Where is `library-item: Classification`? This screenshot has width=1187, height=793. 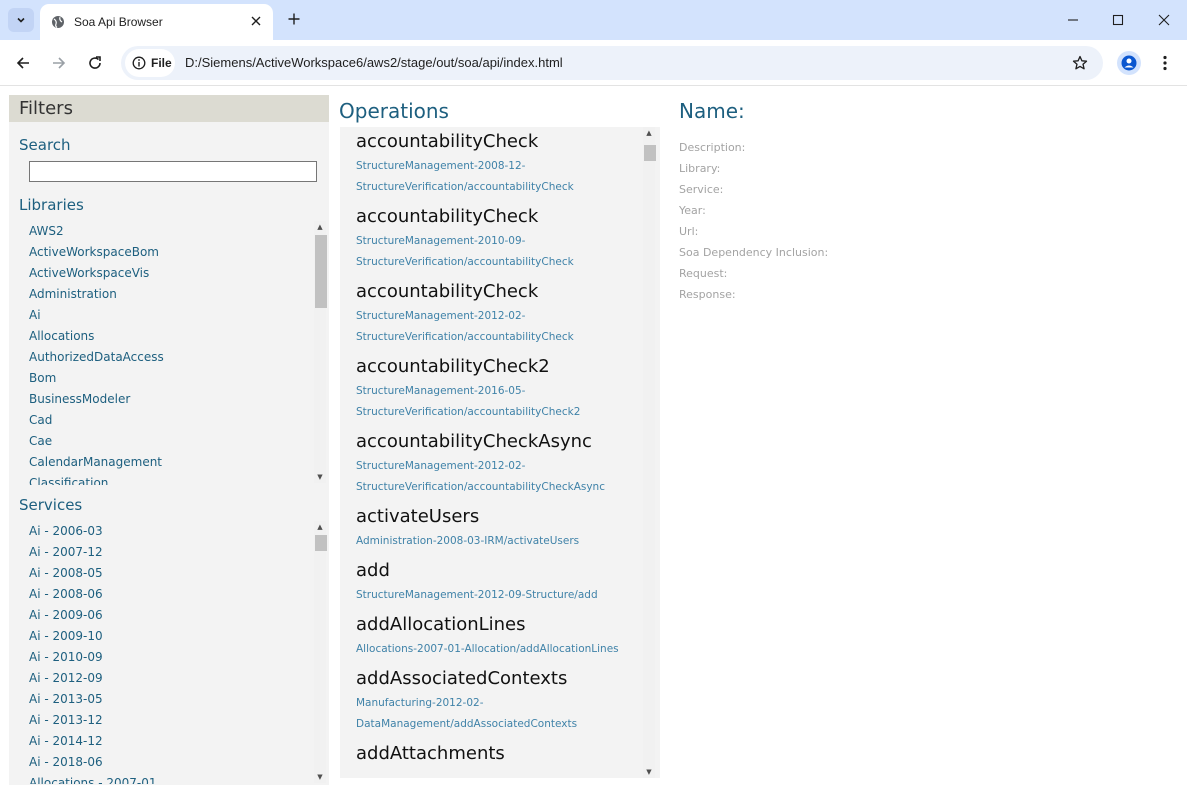 library-item: Classification is located at coordinates (178, 479).